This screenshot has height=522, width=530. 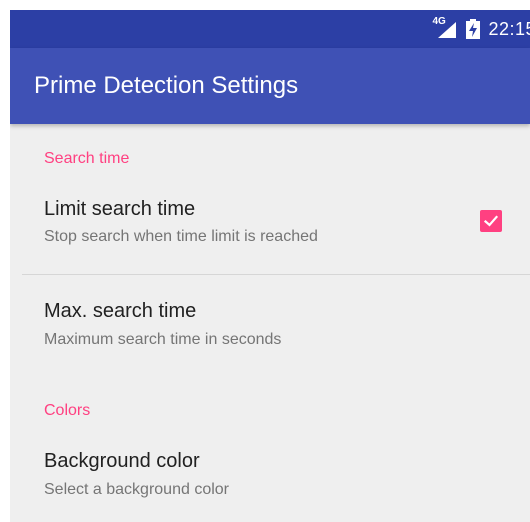 What do you see at coordinates (166, 85) in the screenshot?
I see `page-title: Prime Detection Settings` at bounding box center [166, 85].